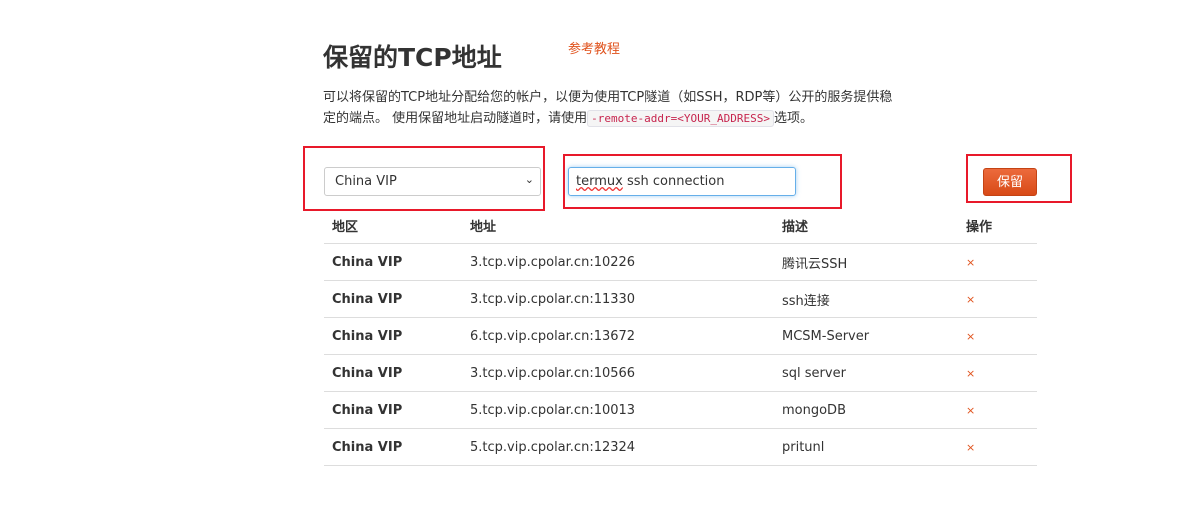  I want to click on chevron-down-icon: ⌄, so click(529, 179).